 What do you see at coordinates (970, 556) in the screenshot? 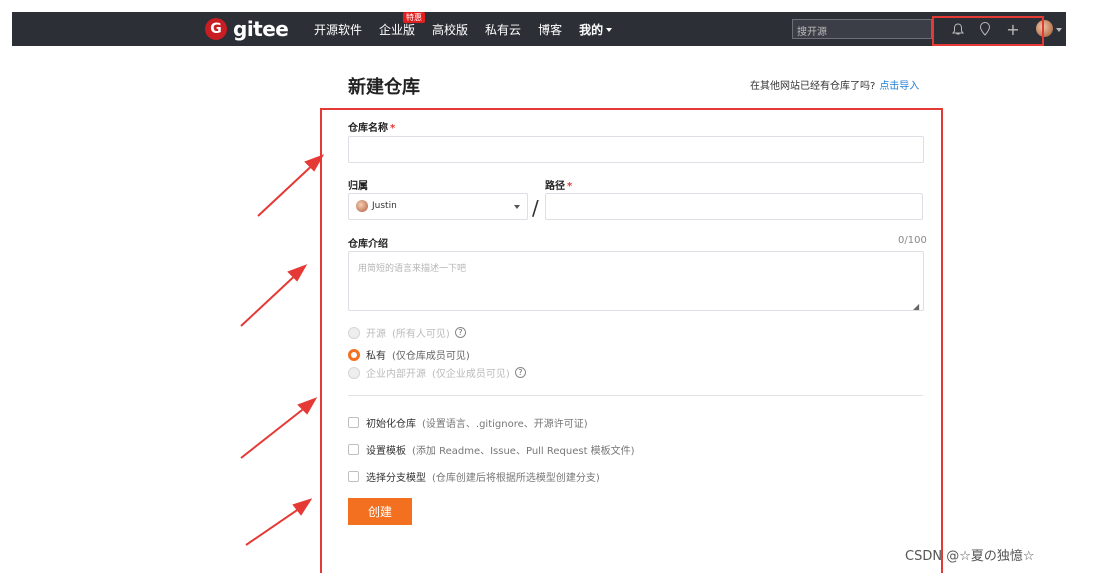
I see `csdn-watermark: CSDN @☆夏の独憶☆` at bounding box center [970, 556].